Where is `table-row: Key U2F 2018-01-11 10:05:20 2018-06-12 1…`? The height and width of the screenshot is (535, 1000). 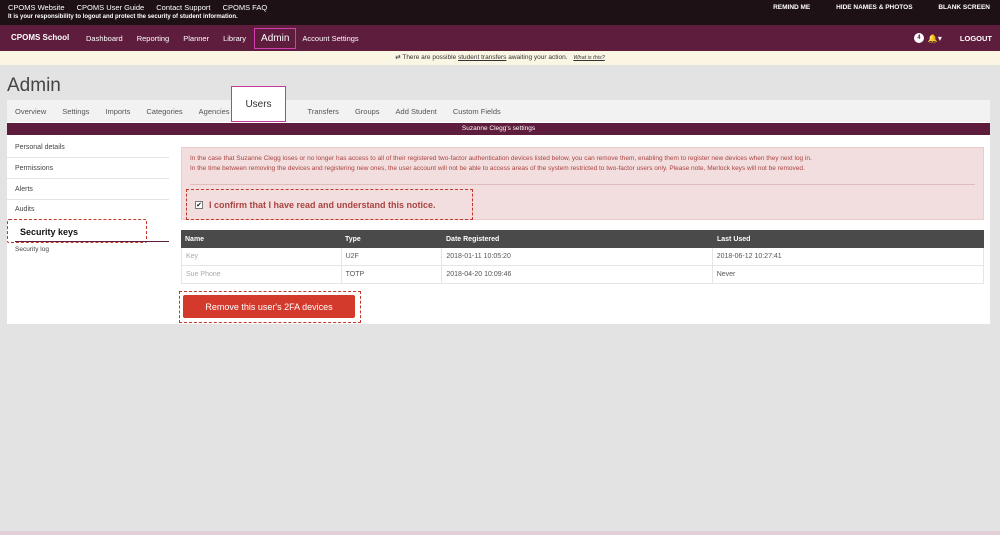
table-row: Key U2F 2018-01-11 10:05:20 2018-06-12 1… is located at coordinates (582, 256).